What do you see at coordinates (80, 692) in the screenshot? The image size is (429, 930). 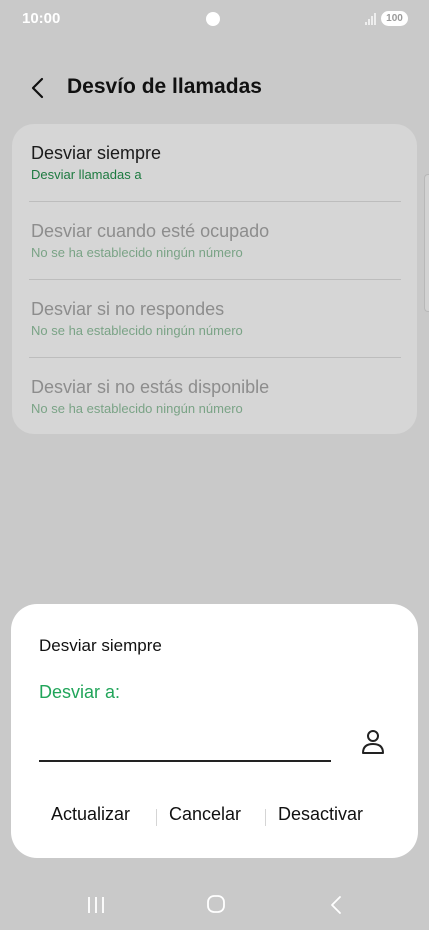 I see `field-label: Desviar a:` at bounding box center [80, 692].